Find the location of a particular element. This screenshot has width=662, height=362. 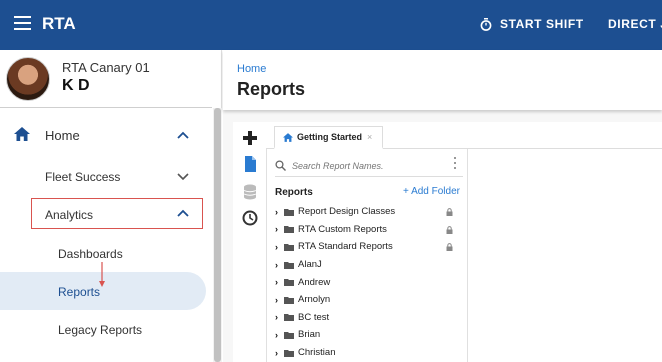

history-icon is located at coordinates (250, 218).